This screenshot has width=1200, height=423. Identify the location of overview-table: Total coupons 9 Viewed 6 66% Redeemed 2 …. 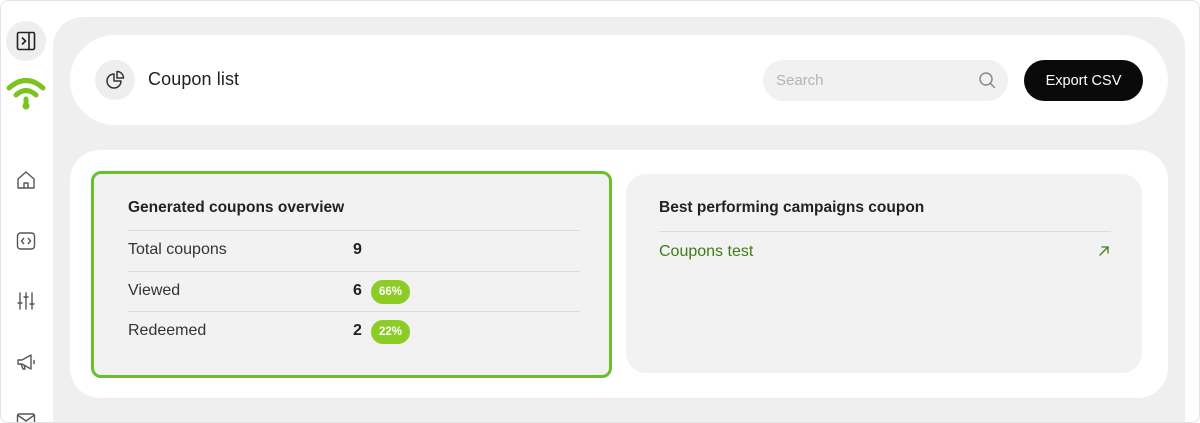
(354, 291).